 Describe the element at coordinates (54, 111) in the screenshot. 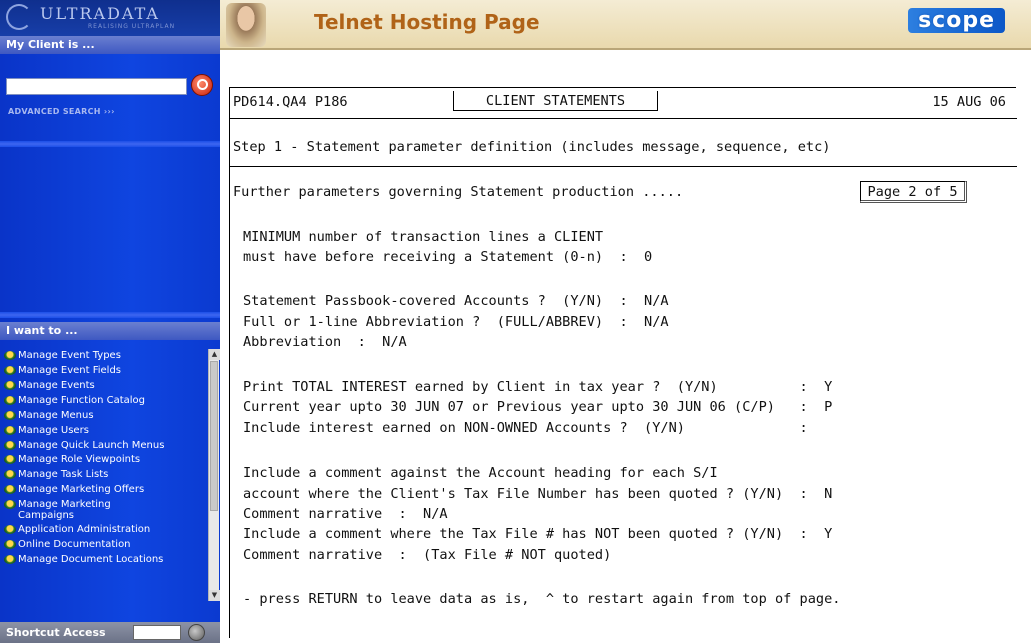

I see `advanced-search-label: ADVANCED SEARCH` at that location.